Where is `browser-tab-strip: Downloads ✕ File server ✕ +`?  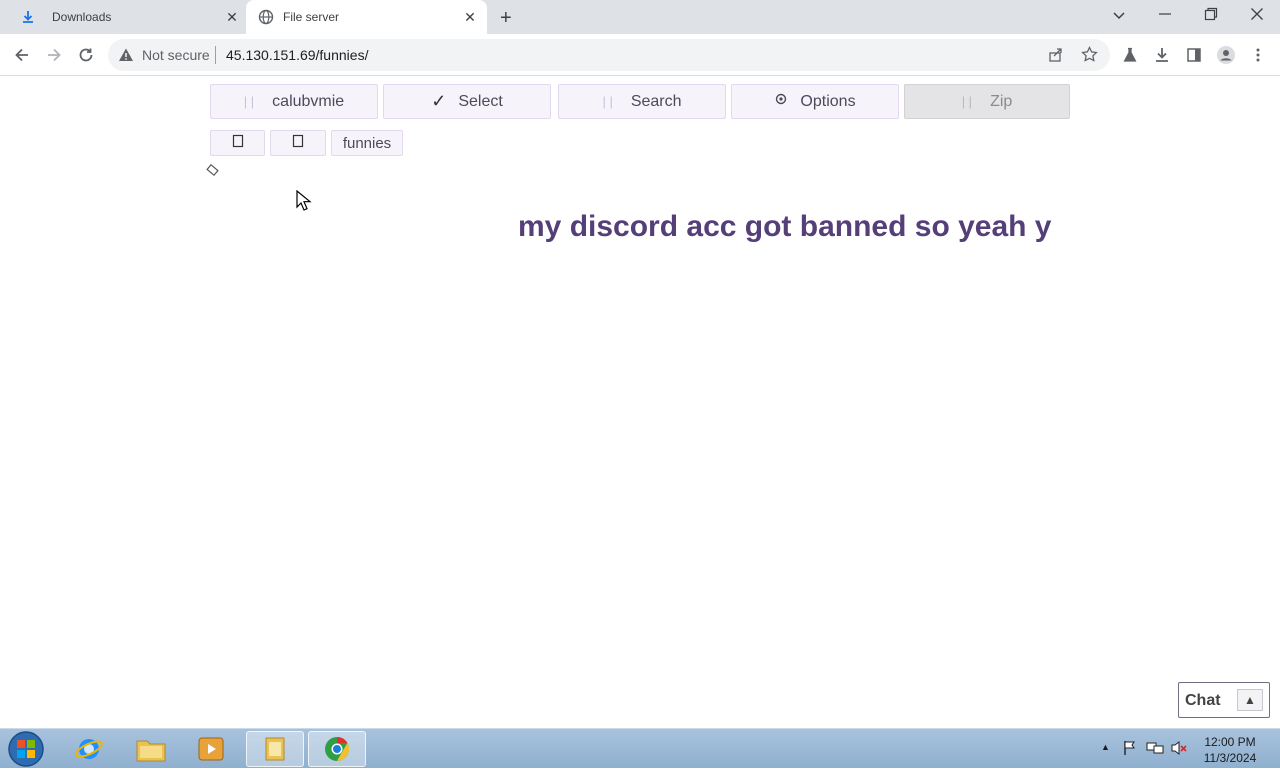 browser-tab-strip: Downloads ✕ File server ✕ + is located at coordinates (640, 17).